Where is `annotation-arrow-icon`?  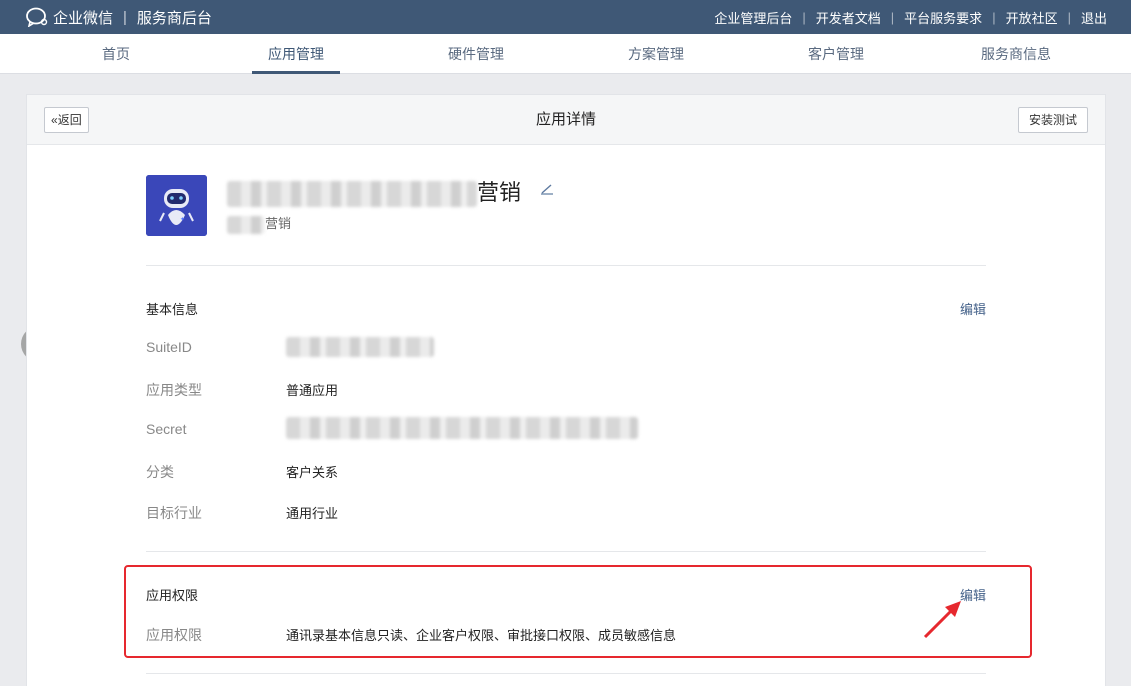
annotation-arrow-icon is located at coordinates (942, 620).